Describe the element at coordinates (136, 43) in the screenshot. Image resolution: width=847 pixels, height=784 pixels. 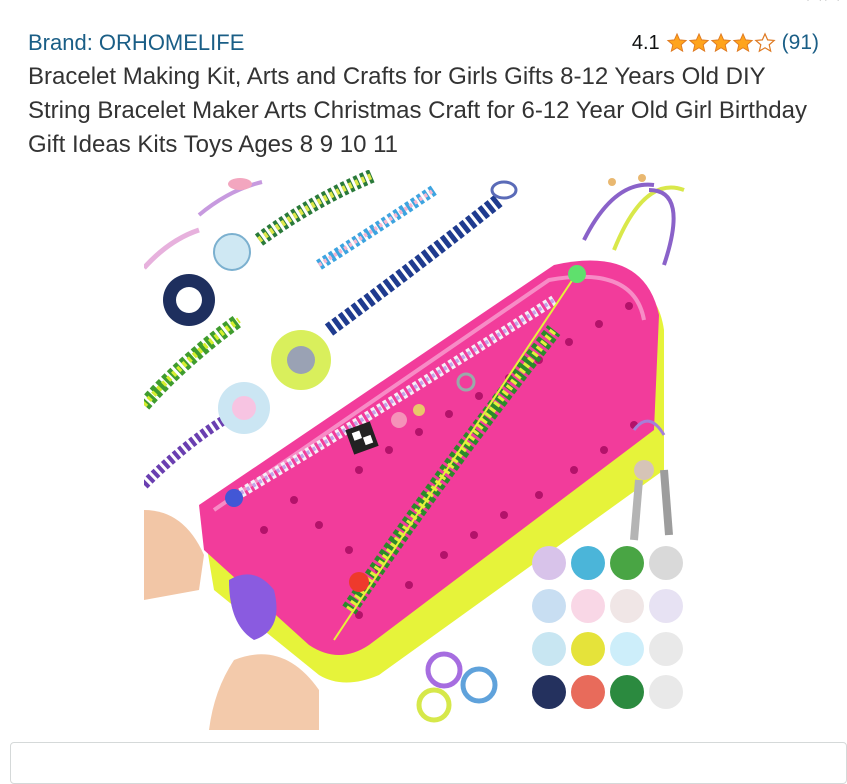
I see `brand-link: Brand: ORHOMELIFE` at that location.